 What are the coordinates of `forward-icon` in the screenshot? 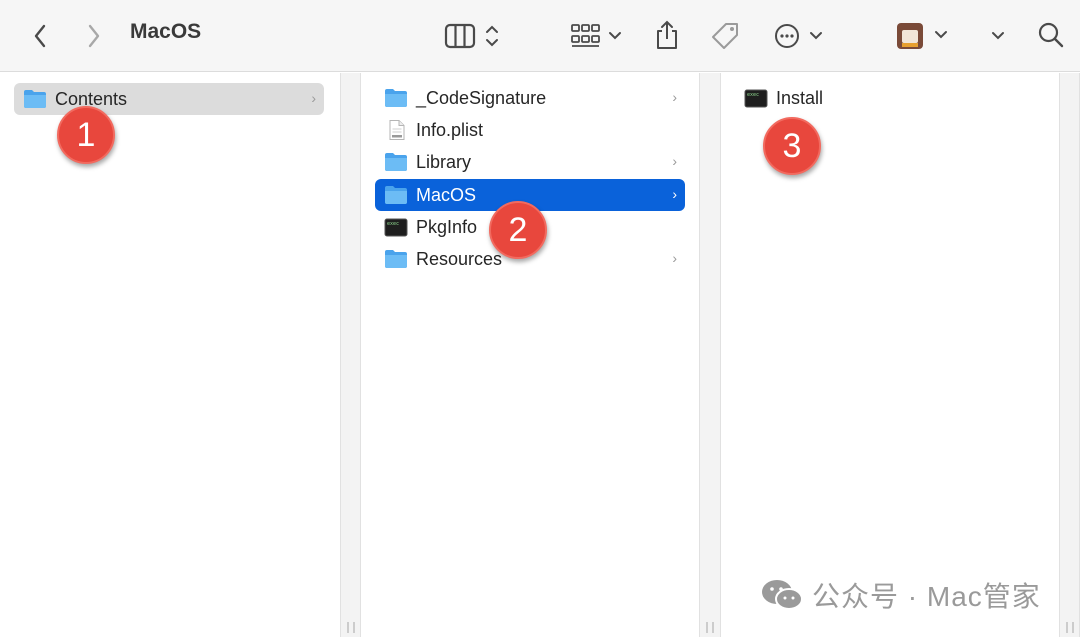 It's located at (94, 36).